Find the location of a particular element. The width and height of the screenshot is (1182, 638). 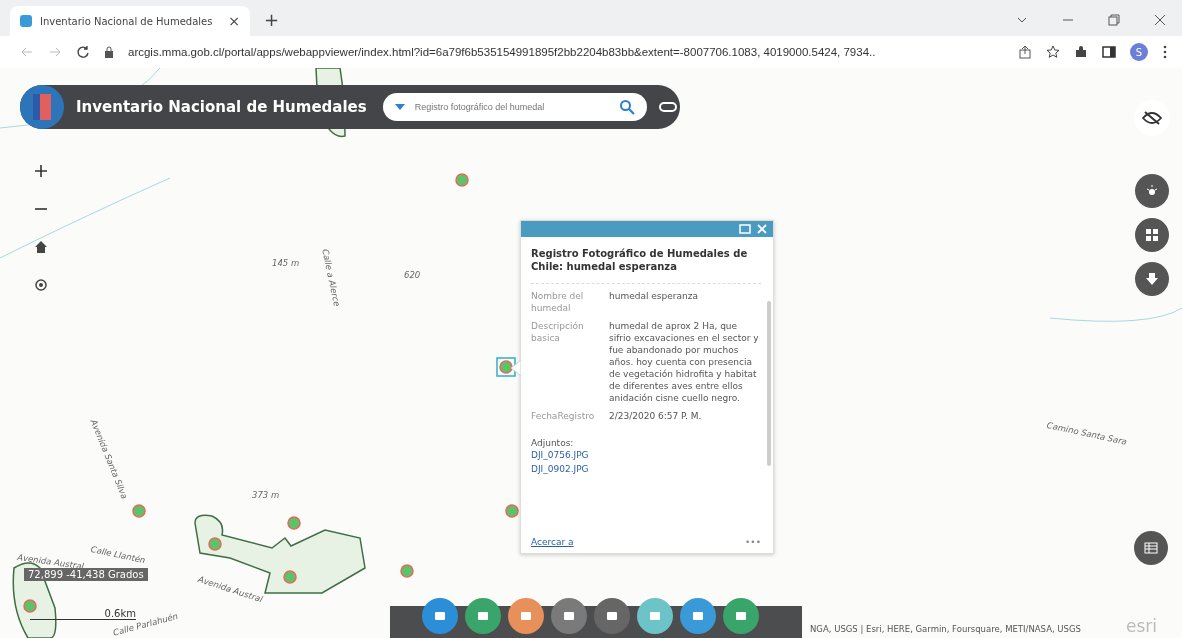

sidebar-icon is located at coordinates (1109, 52).